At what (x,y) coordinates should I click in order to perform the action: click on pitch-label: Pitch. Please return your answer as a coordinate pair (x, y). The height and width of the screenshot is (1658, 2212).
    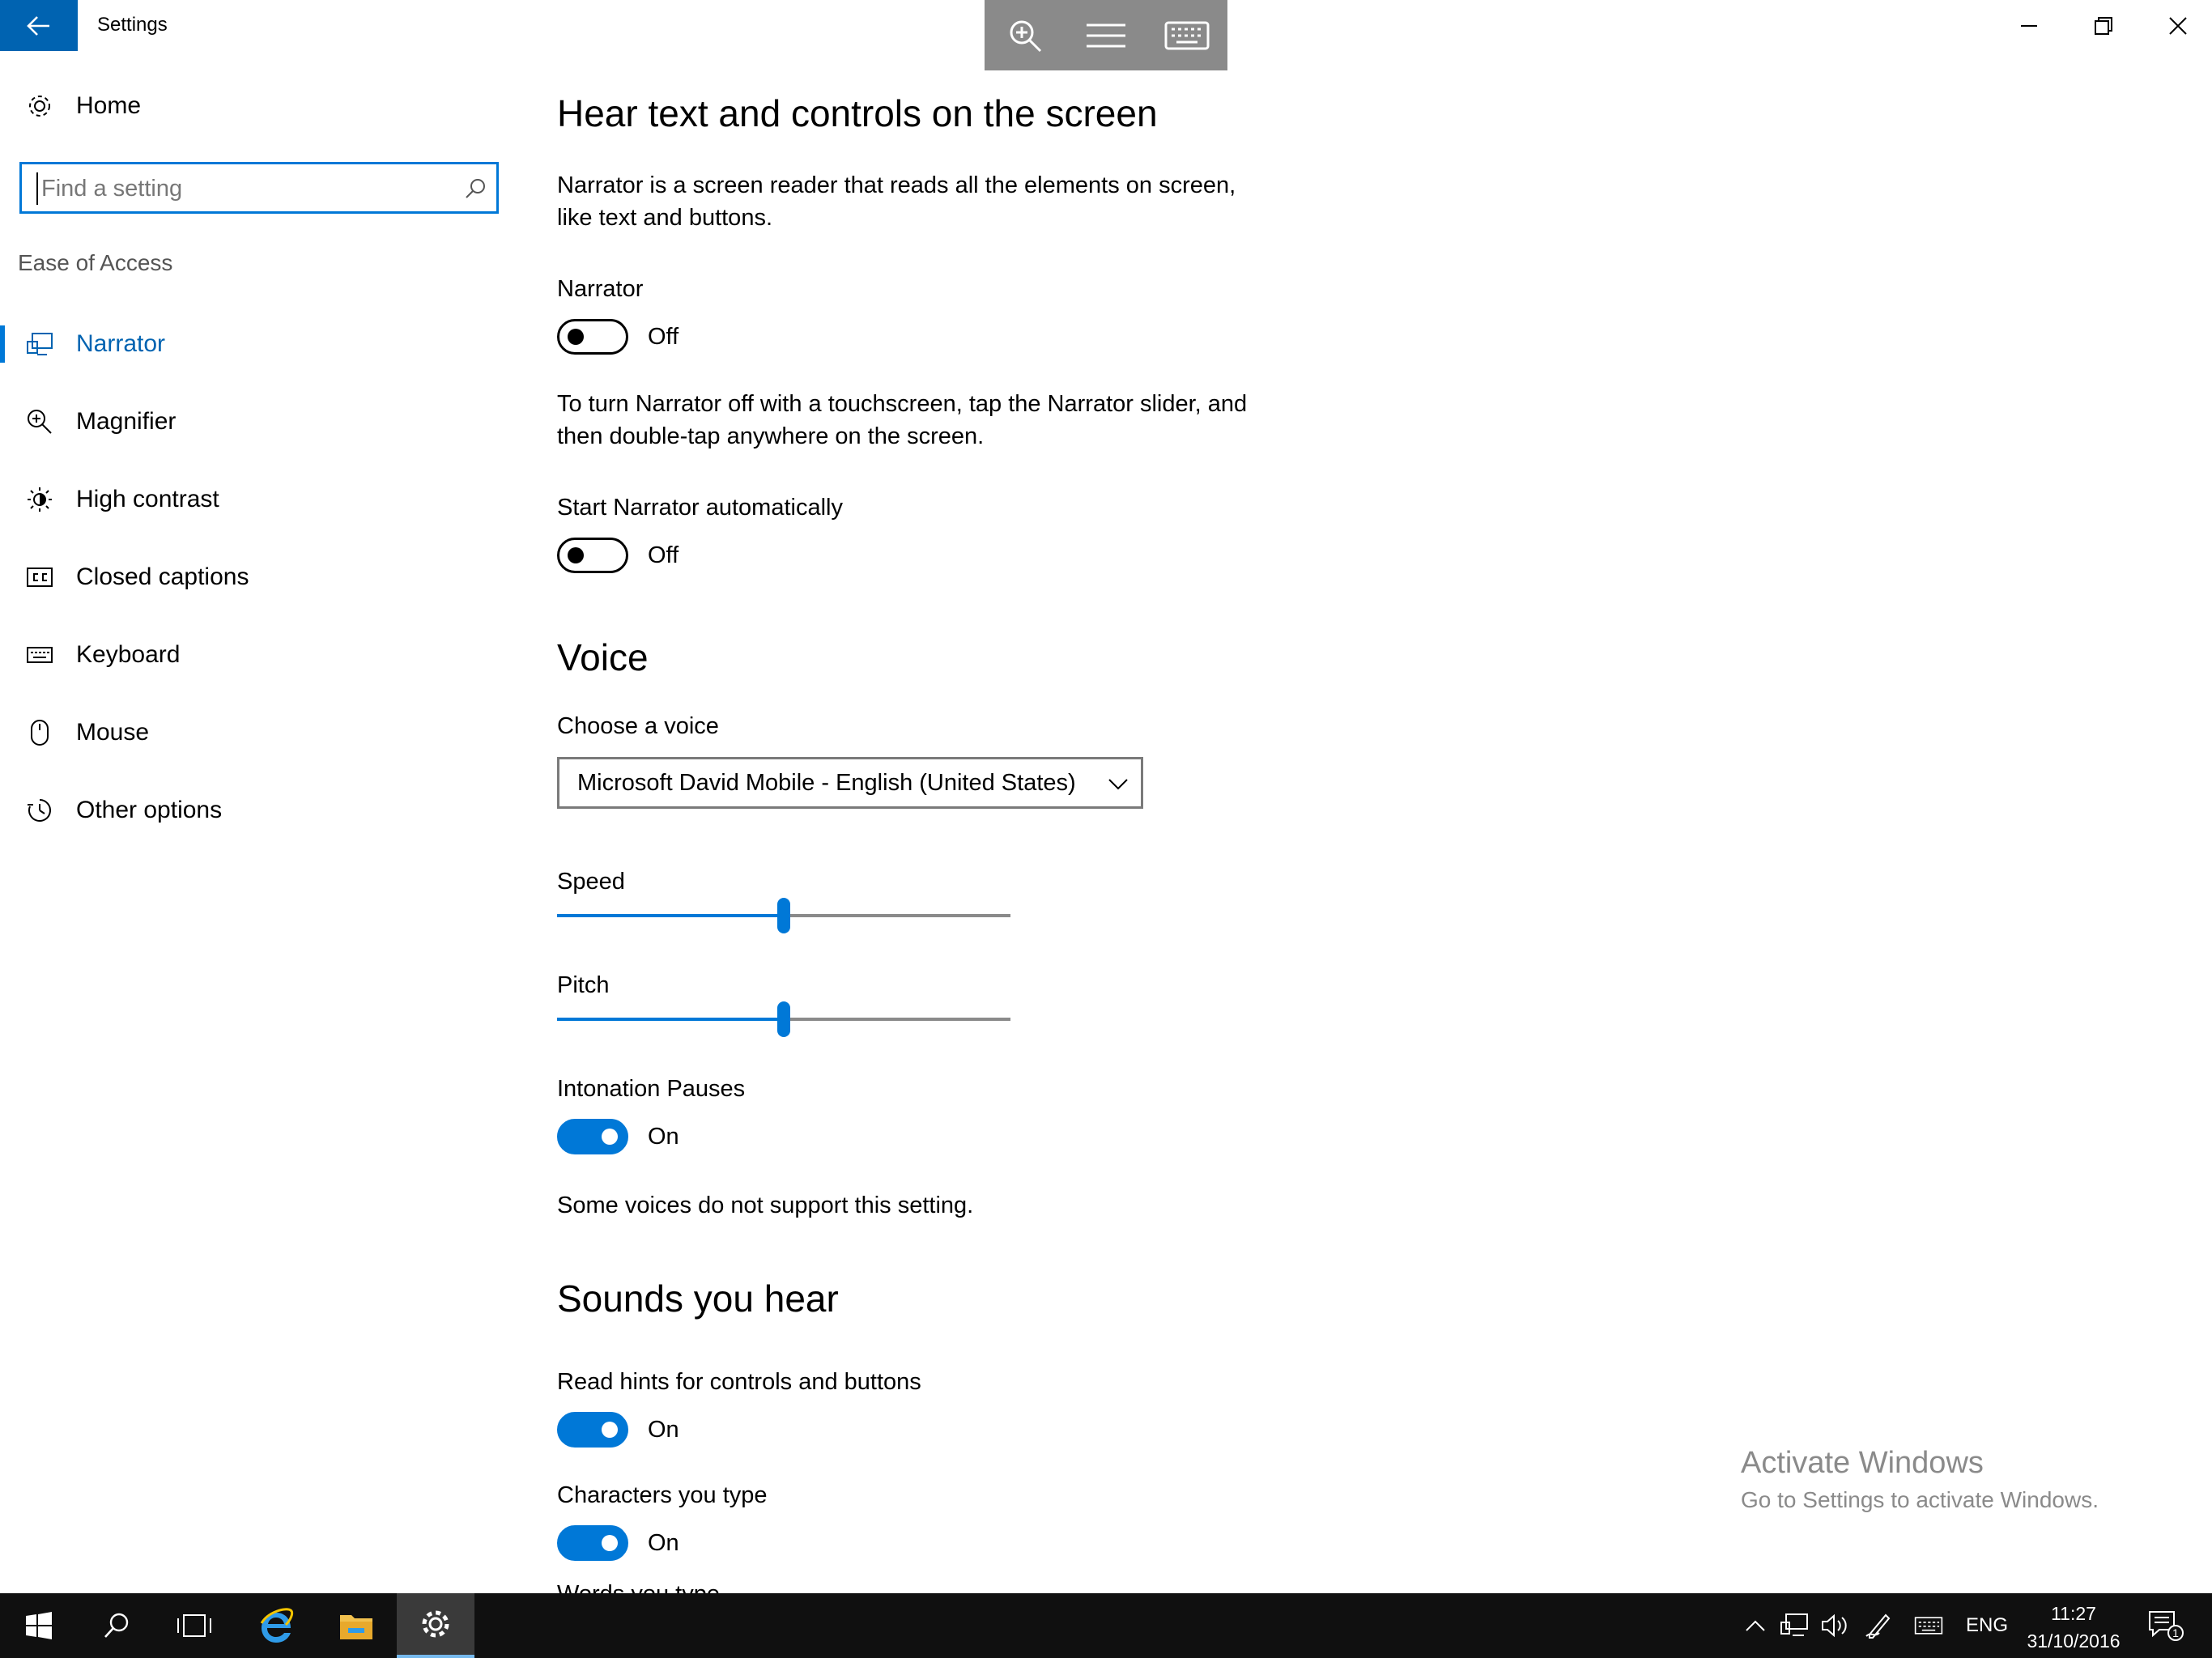
    Looking at the image, I should click on (584, 985).